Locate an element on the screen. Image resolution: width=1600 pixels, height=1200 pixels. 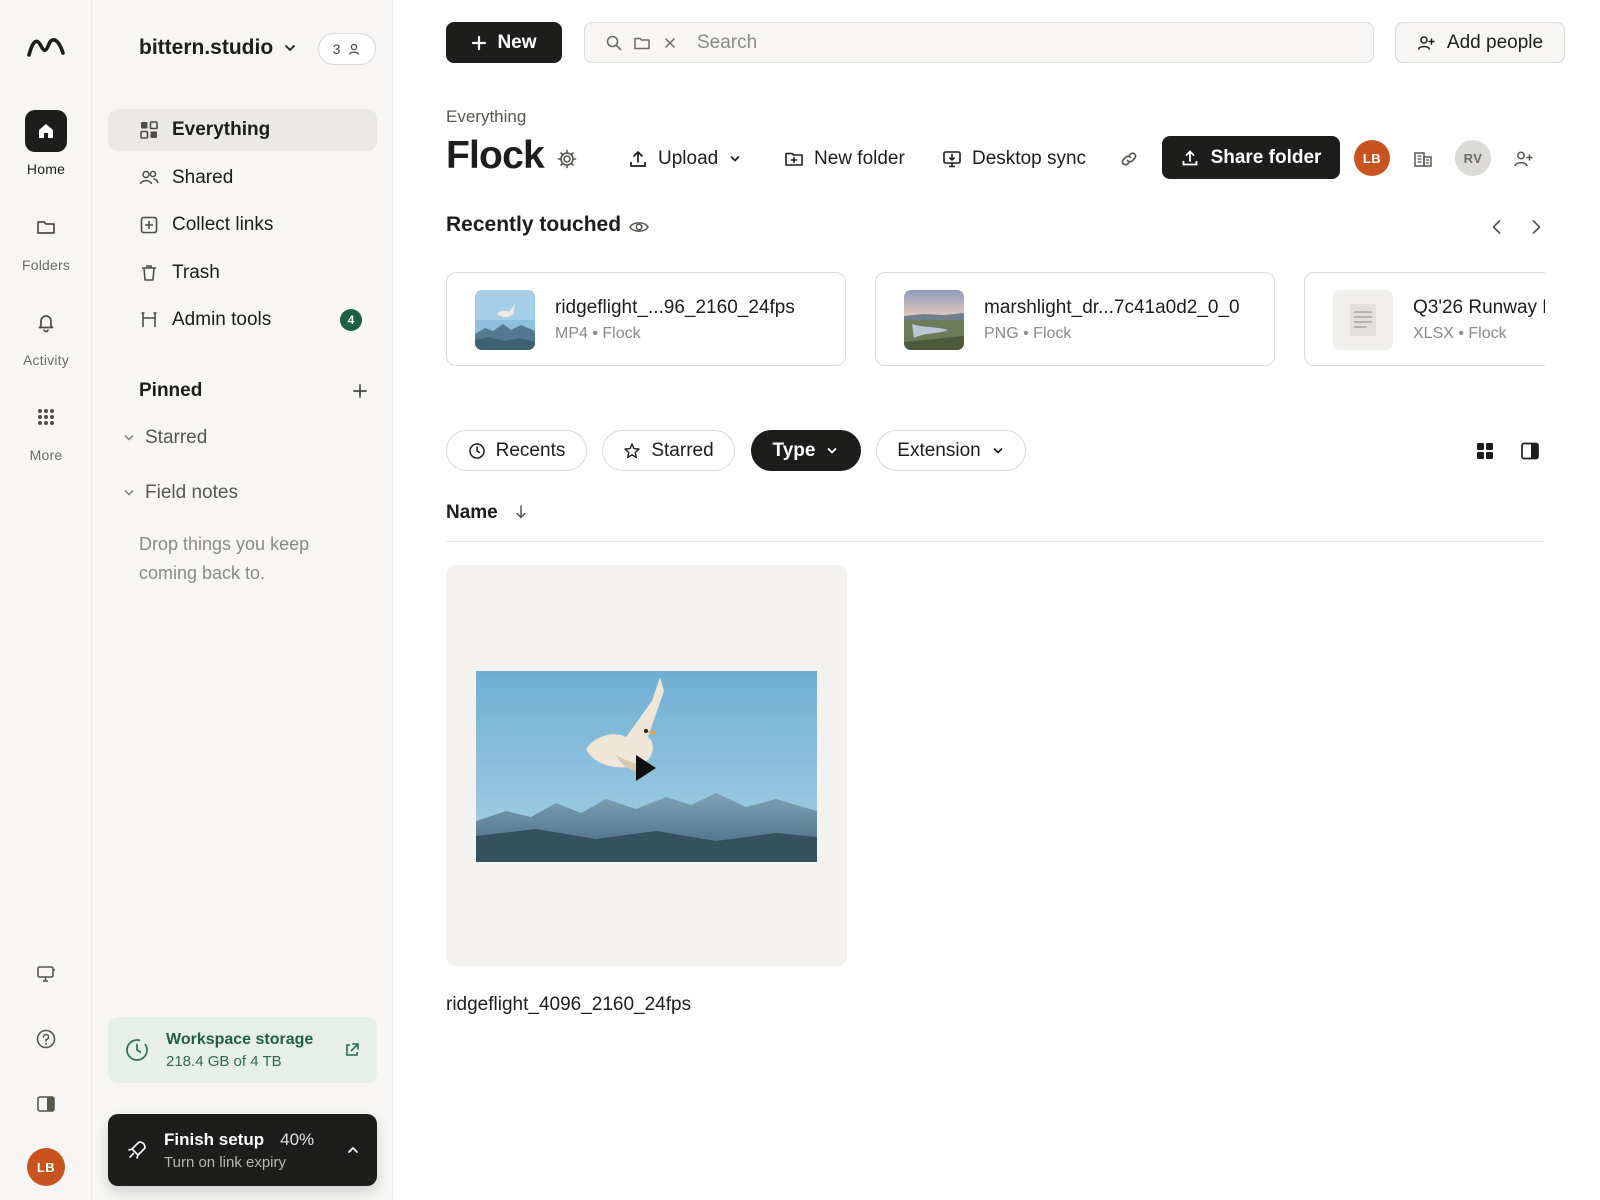
rail-item-more: More is located at coordinates (46, 429).